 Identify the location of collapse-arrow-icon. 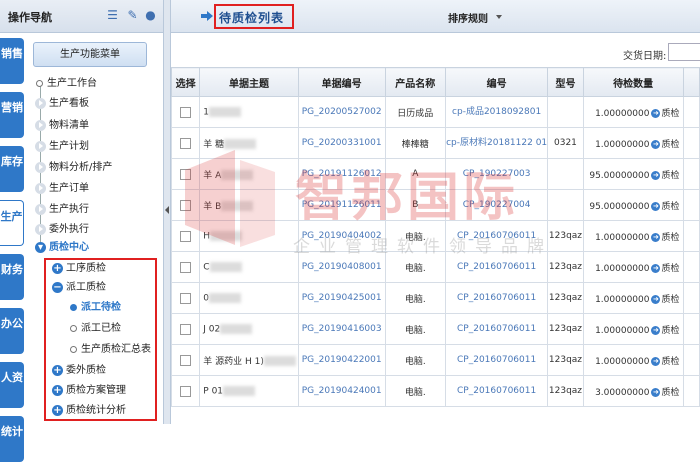
(167, 210).